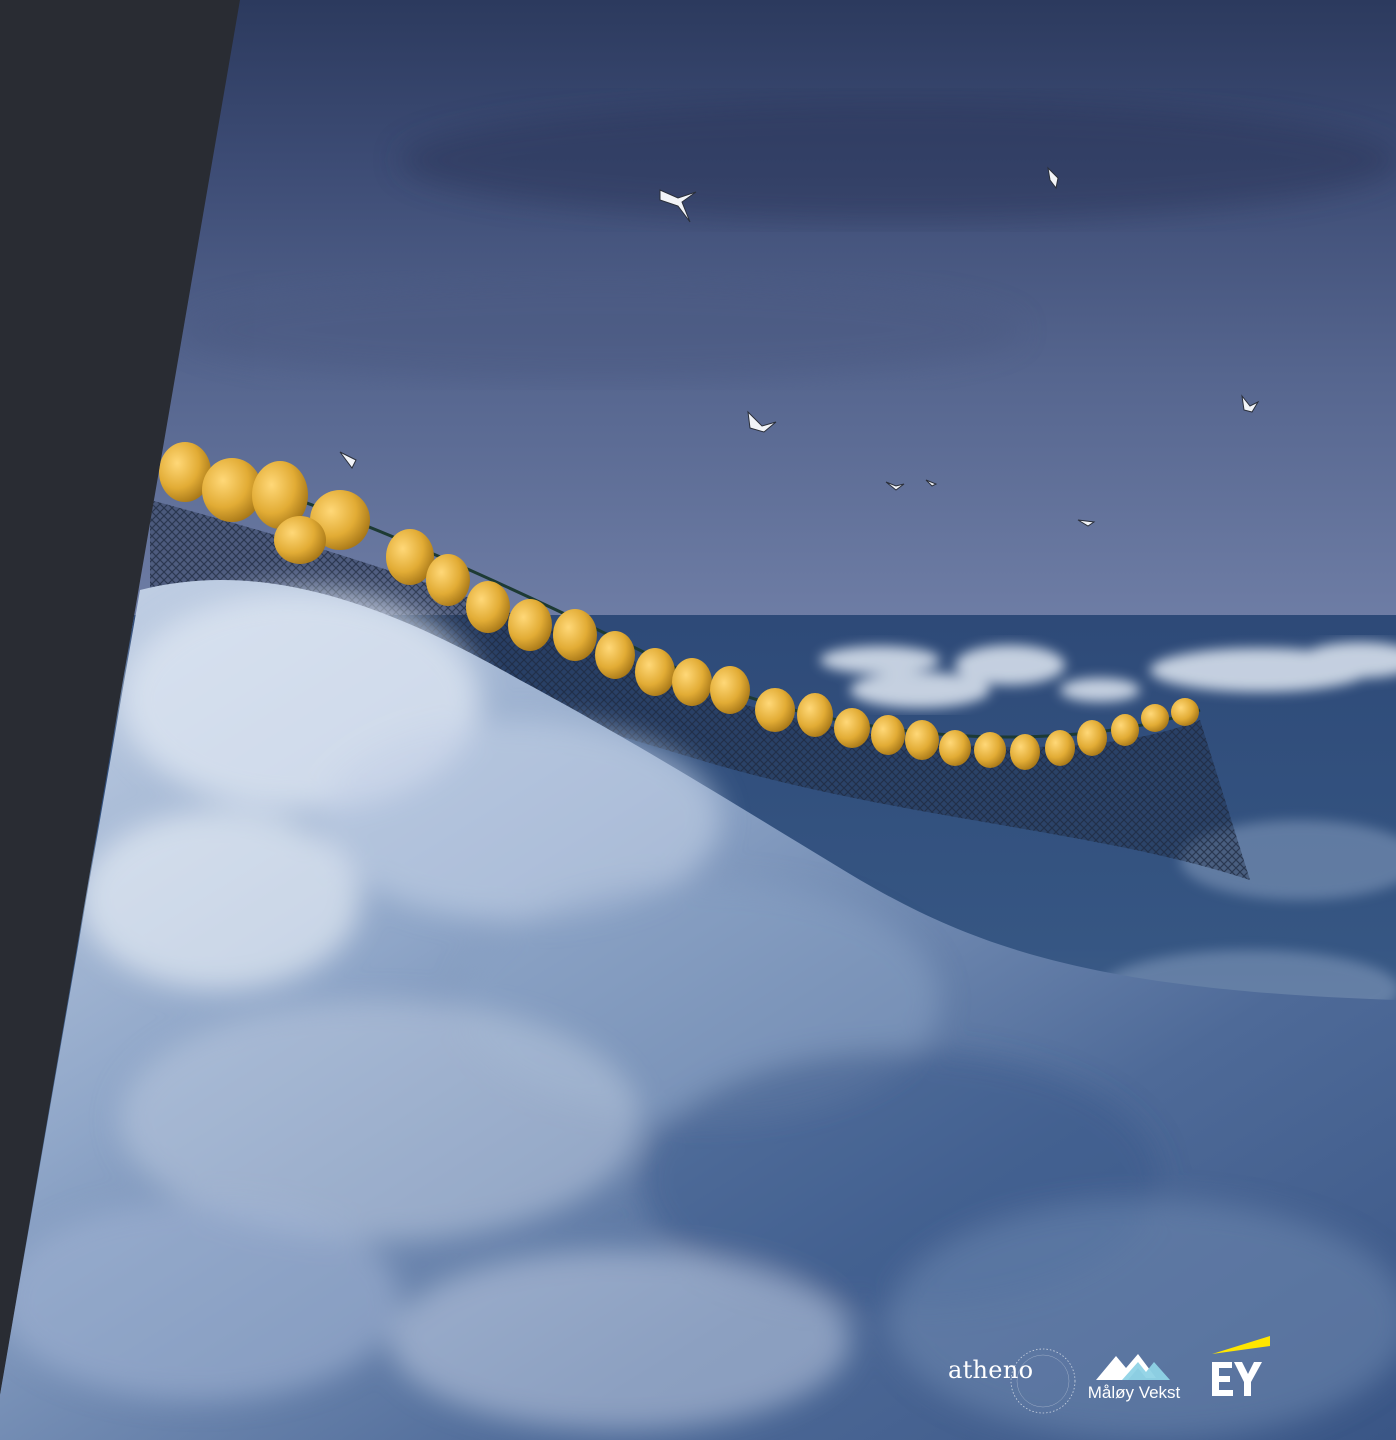 The width and height of the screenshot is (1396, 1440). I want to click on partner-logos: atheno Måløy Vekst, so click(1105, 1375).